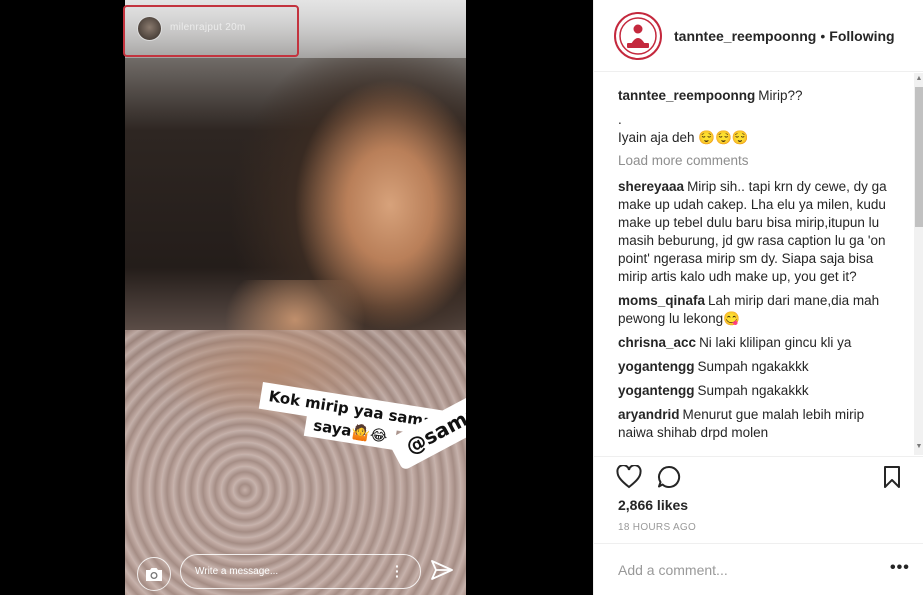  What do you see at coordinates (211, 31) in the screenshot?
I see `username-highlight-box` at bounding box center [211, 31].